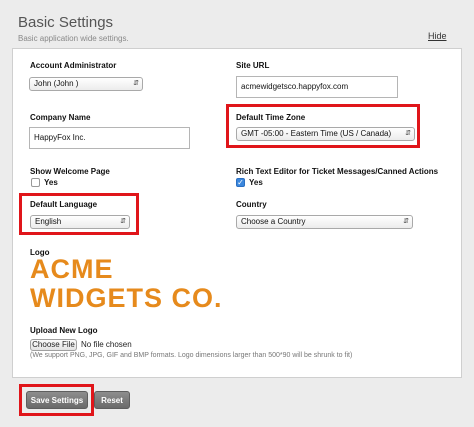 The height and width of the screenshot is (427, 474). Describe the element at coordinates (106, 344) in the screenshot. I see `file-status: No file chosen` at that location.